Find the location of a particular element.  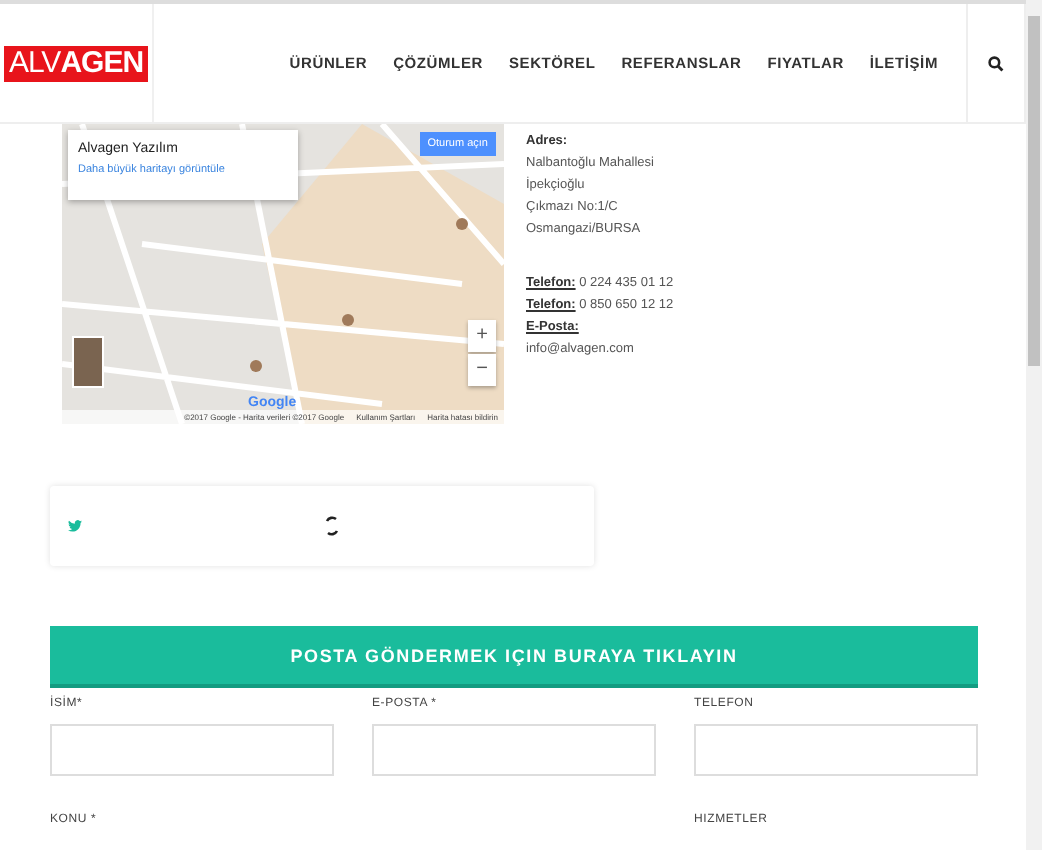

search-icon is located at coordinates (996, 63).